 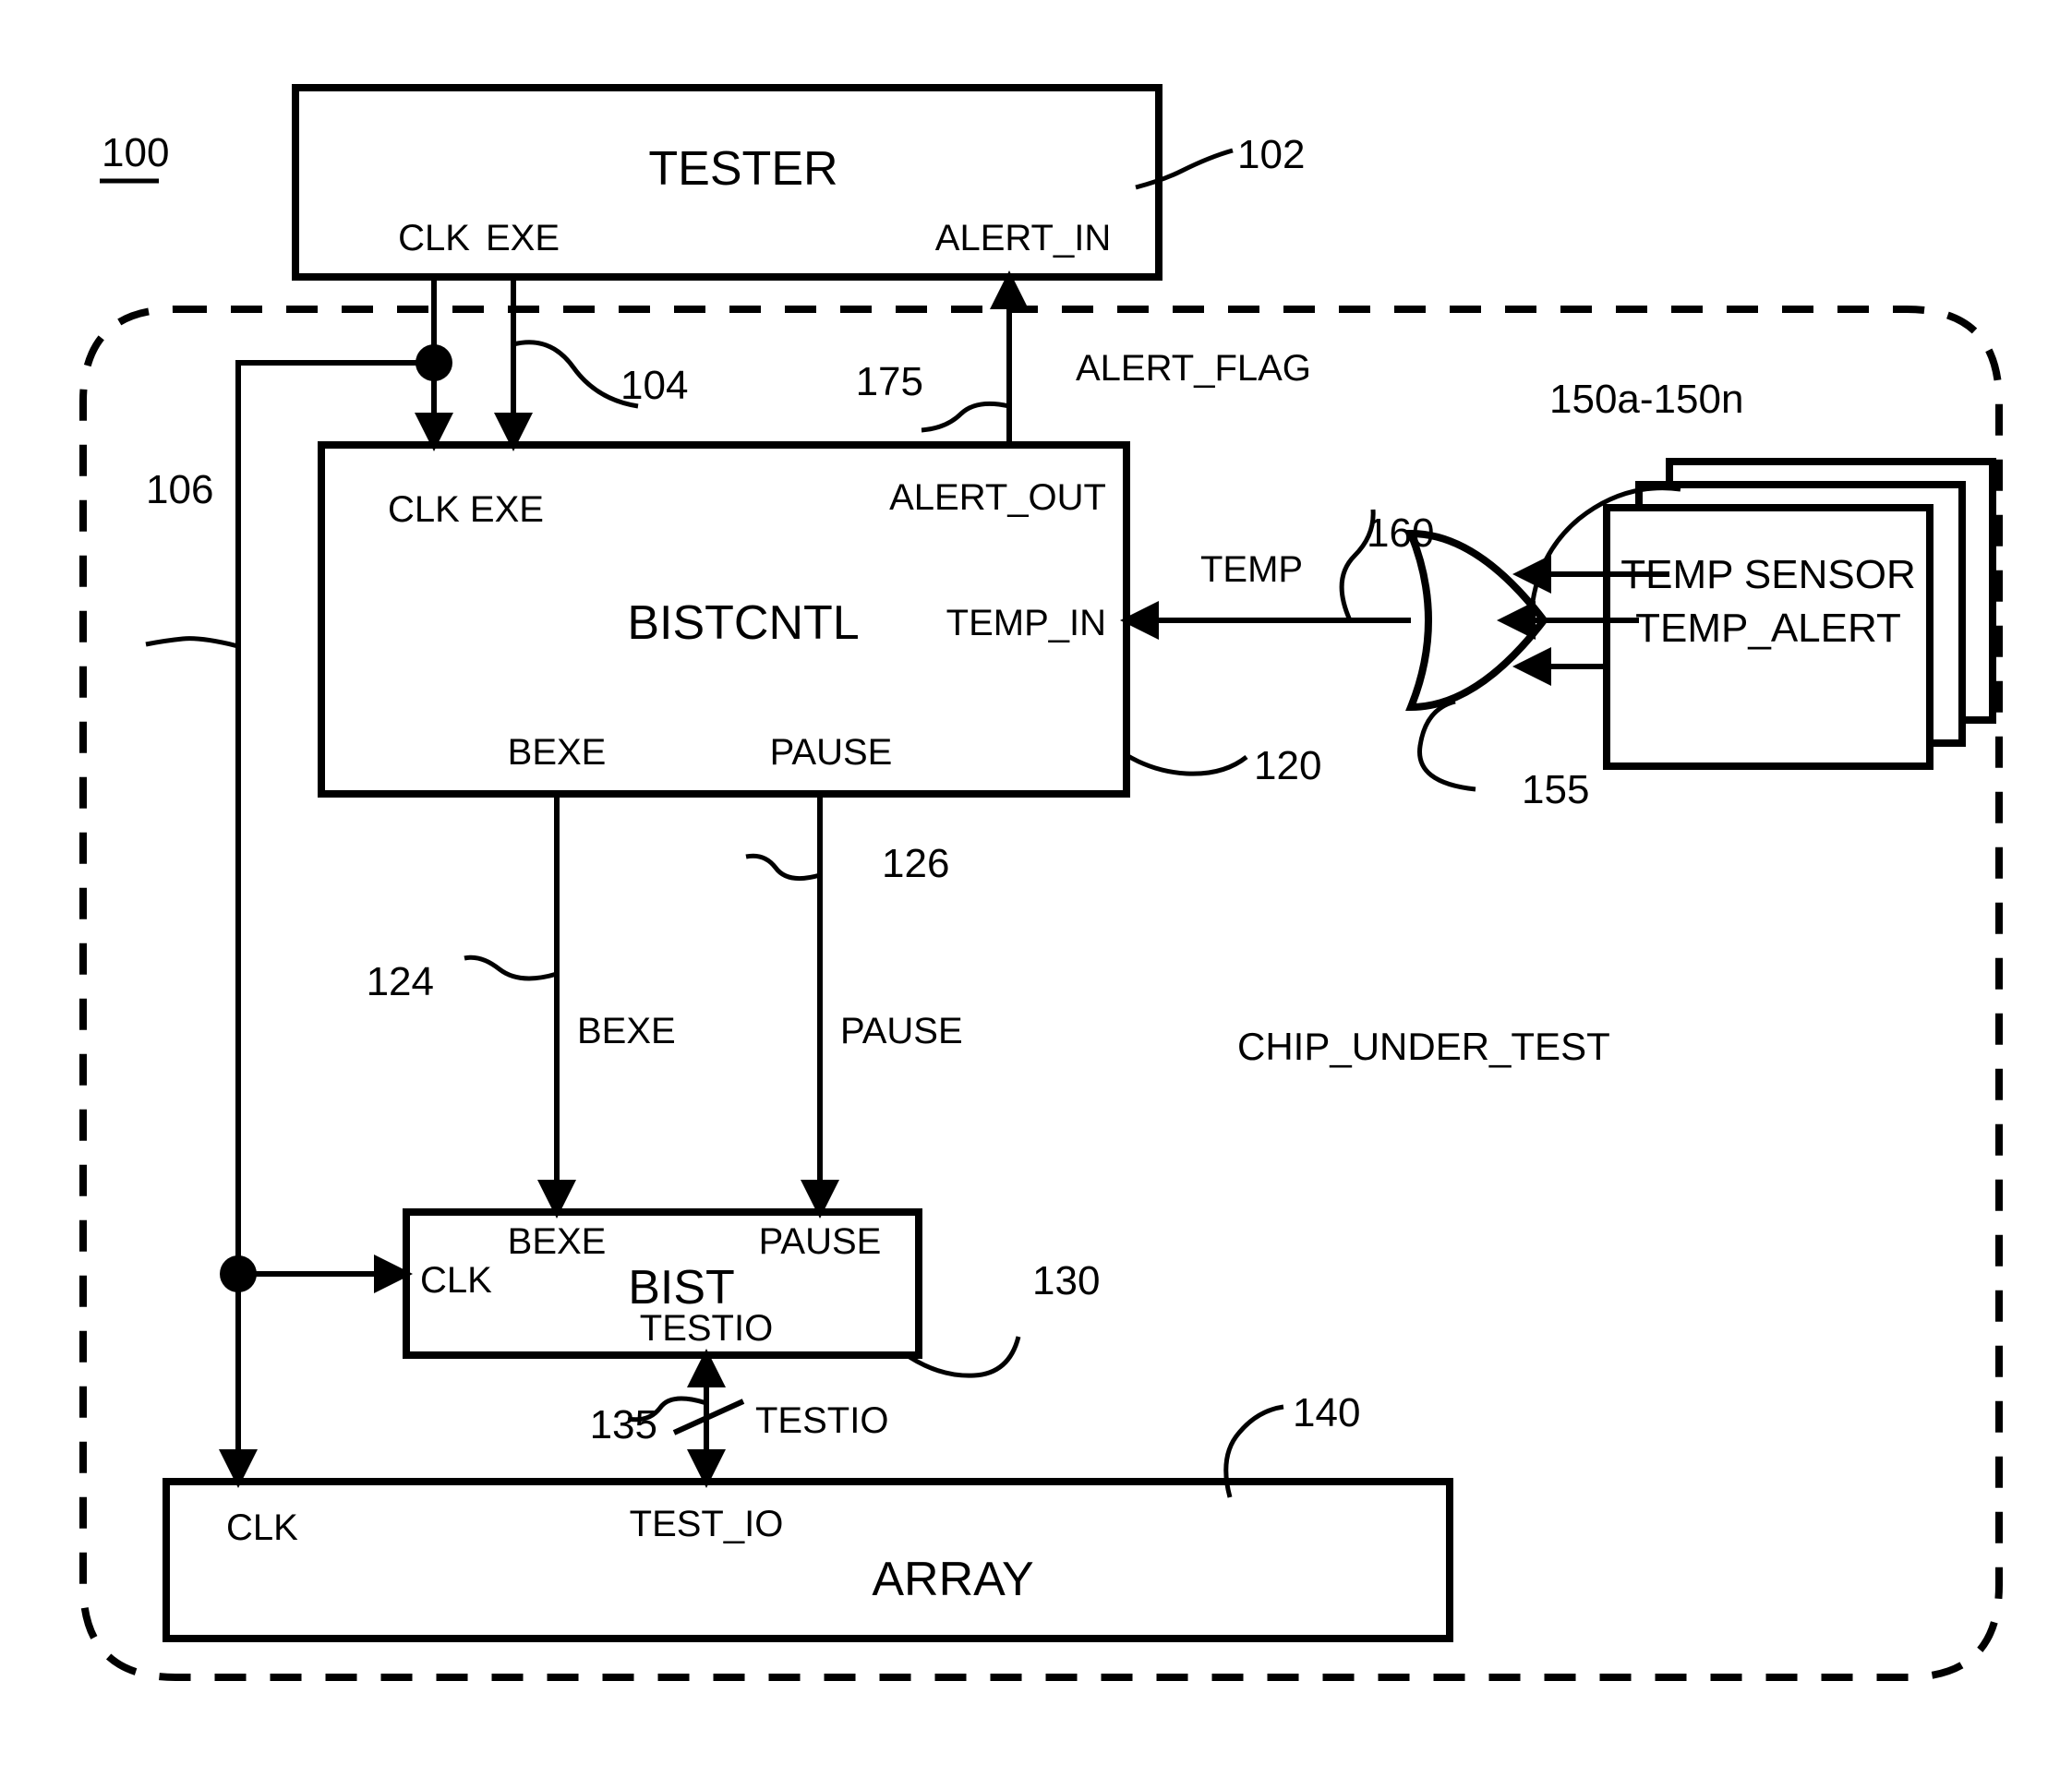 What do you see at coordinates (707, 1524) in the screenshot?
I see `array-port-test-io: TEST_IO` at bounding box center [707, 1524].